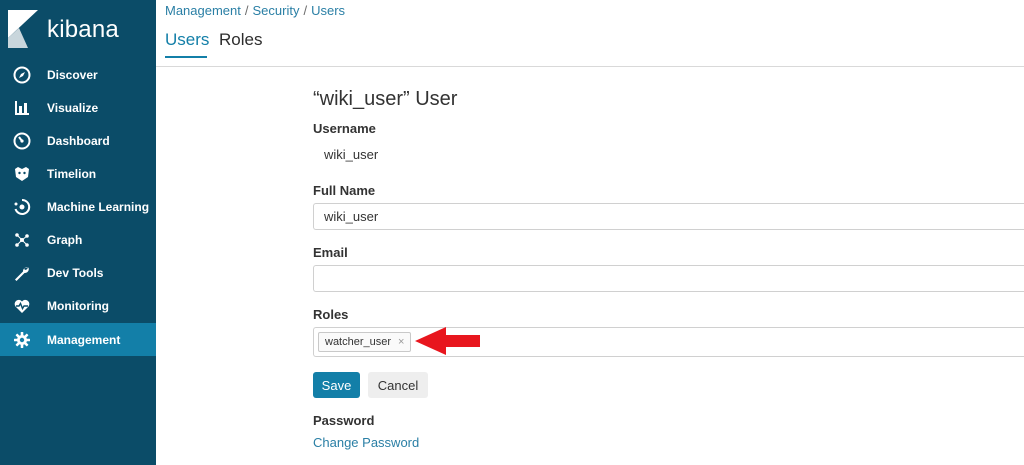 This screenshot has height=465, width=1024. Describe the element at coordinates (83, 29) in the screenshot. I see `app-name: kibana` at that location.